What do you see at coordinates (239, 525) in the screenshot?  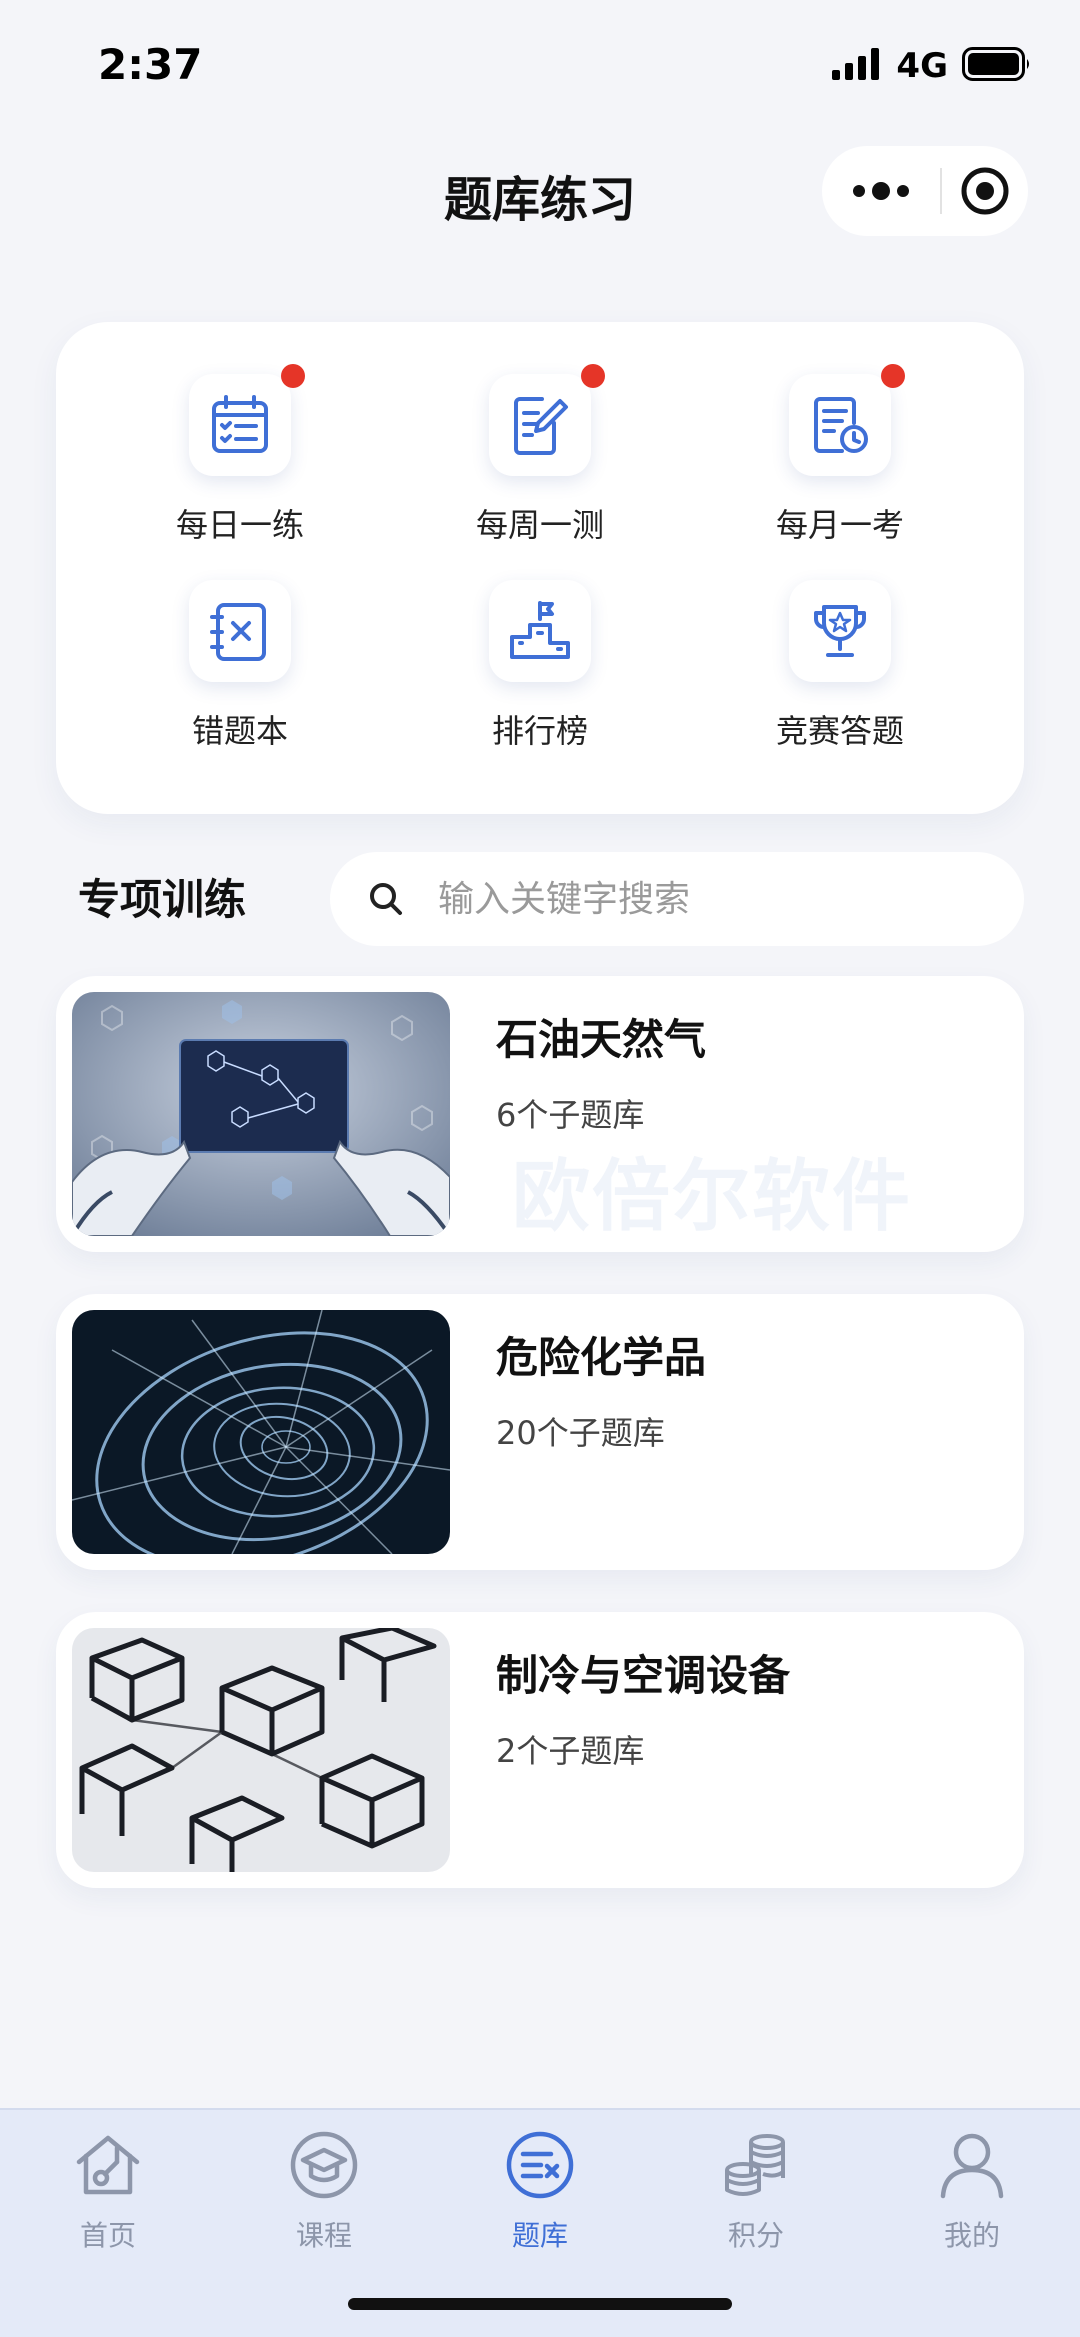 I see `daily-practice-label: 每日一练` at bounding box center [239, 525].